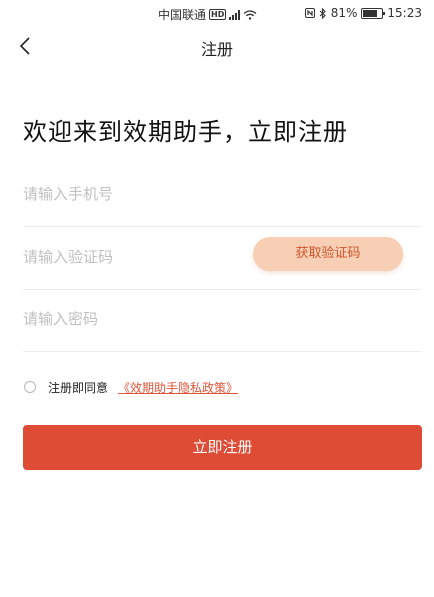 The width and height of the screenshot is (434, 597). What do you see at coordinates (373, 13) in the screenshot?
I see `battery-icon` at bounding box center [373, 13].